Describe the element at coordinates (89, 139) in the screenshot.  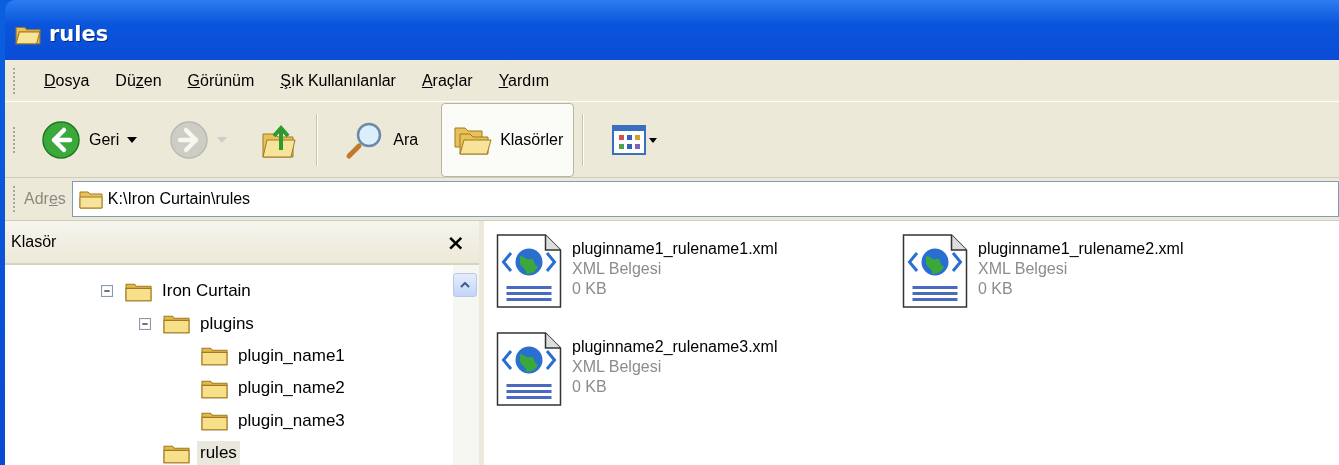
I see `back-button: Geri` at that location.